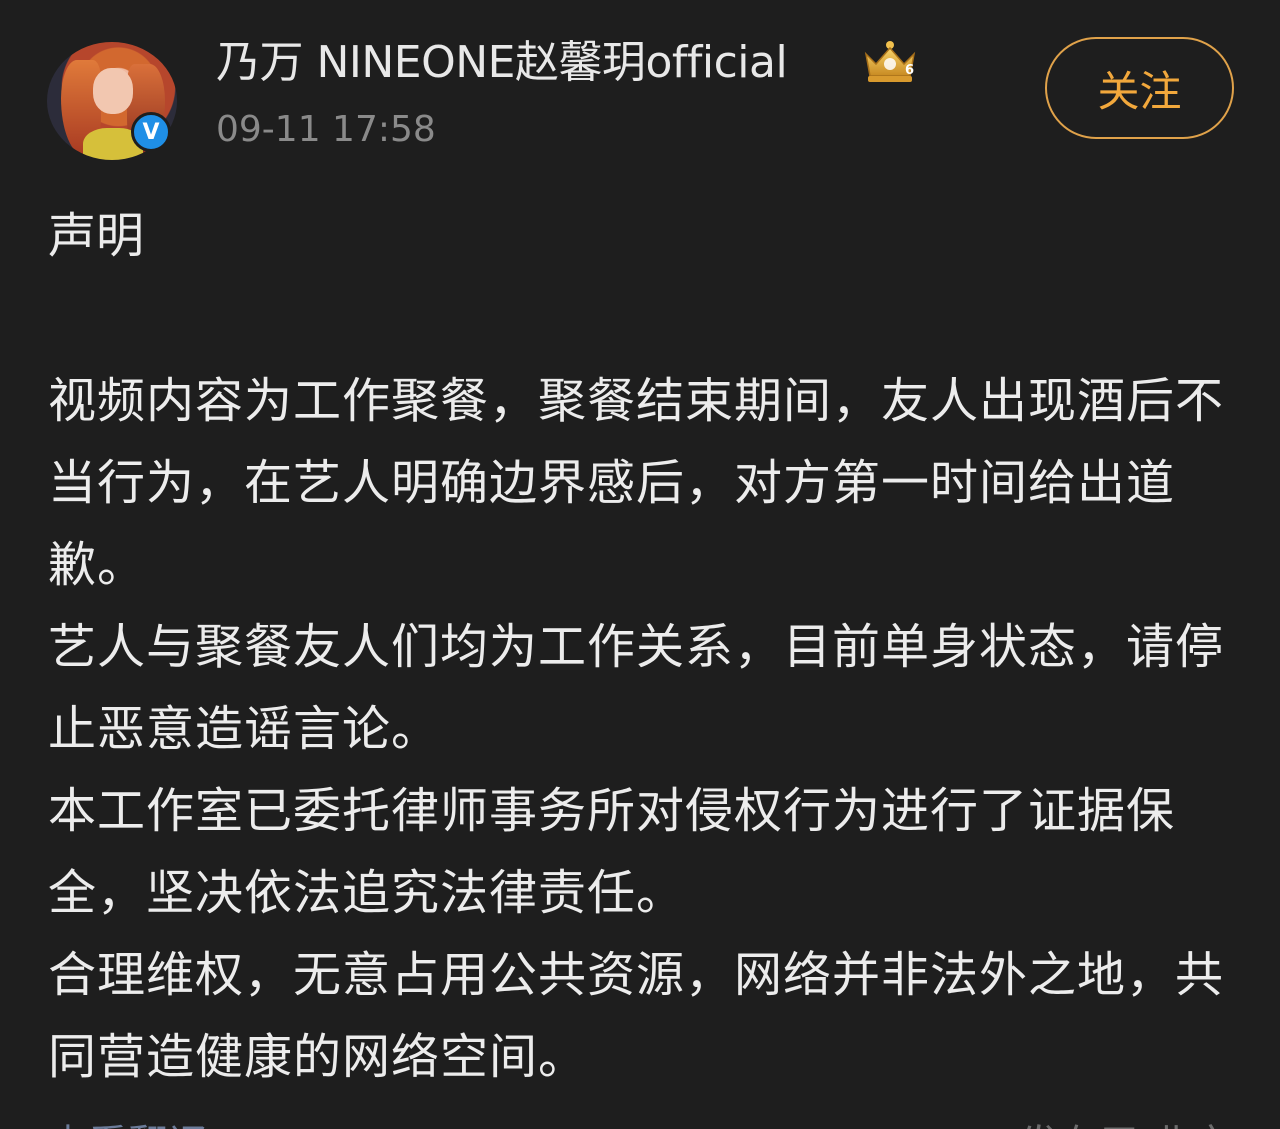 The width and height of the screenshot is (1280, 1129). Describe the element at coordinates (151, 132) in the screenshot. I see `verified-badge-icon: V` at that location.